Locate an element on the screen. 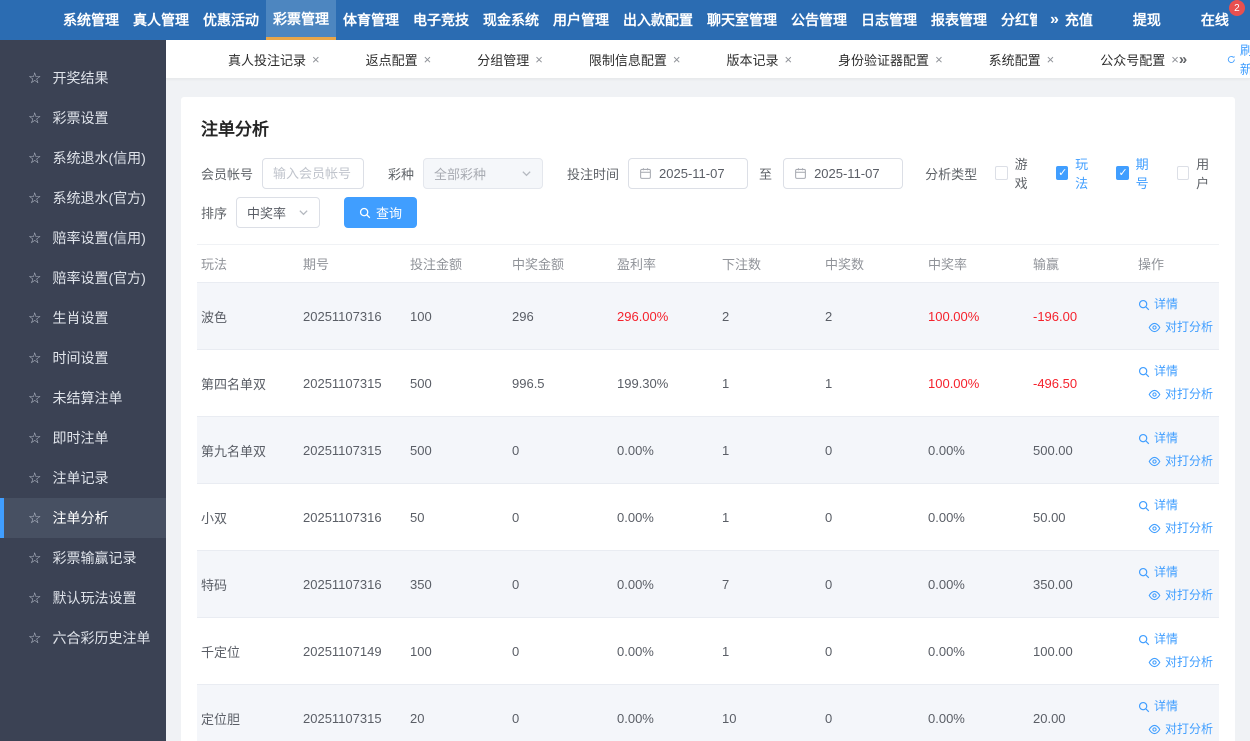 The height and width of the screenshot is (741, 1250). nav-item: 出入款配置 is located at coordinates (658, 20).